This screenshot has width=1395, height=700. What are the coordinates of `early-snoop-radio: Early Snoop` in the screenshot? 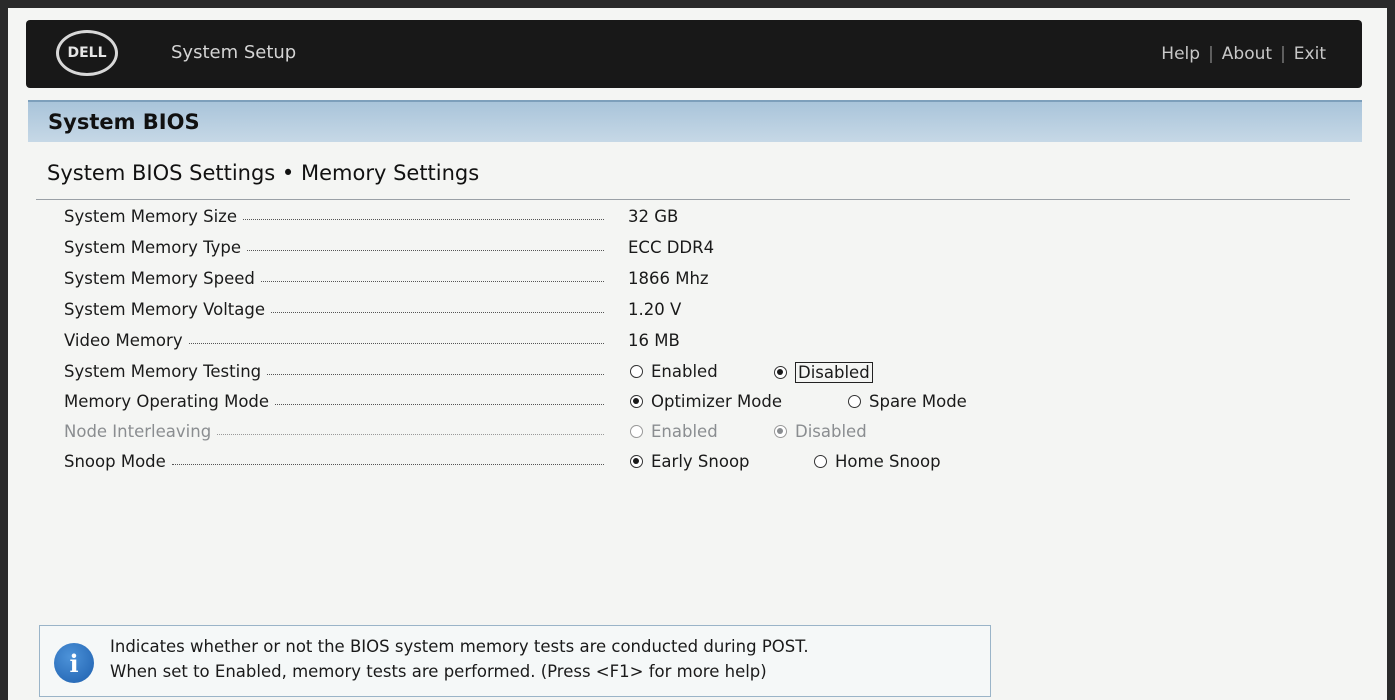 It's located at (690, 461).